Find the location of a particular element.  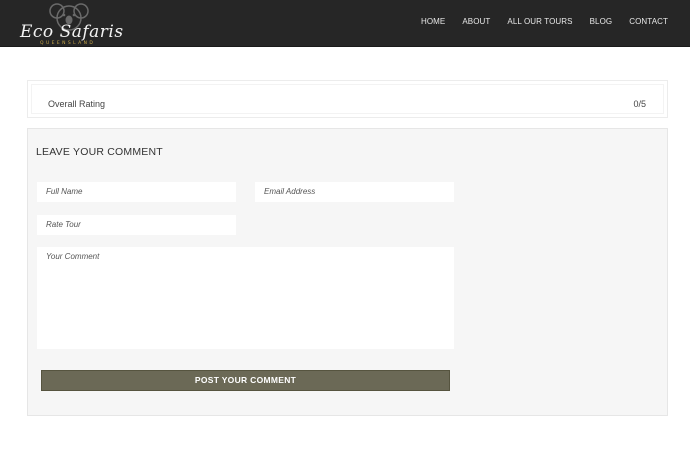

nav-item-all-our-tours: ALL OUR TOURS is located at coordinates (539, 21).